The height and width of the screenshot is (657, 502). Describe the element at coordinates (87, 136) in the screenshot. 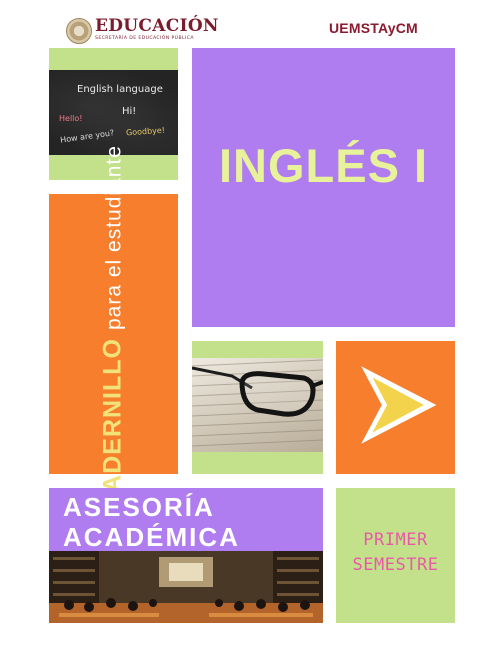

I see `chalk-text-how-are-you: How are you?` at that location.